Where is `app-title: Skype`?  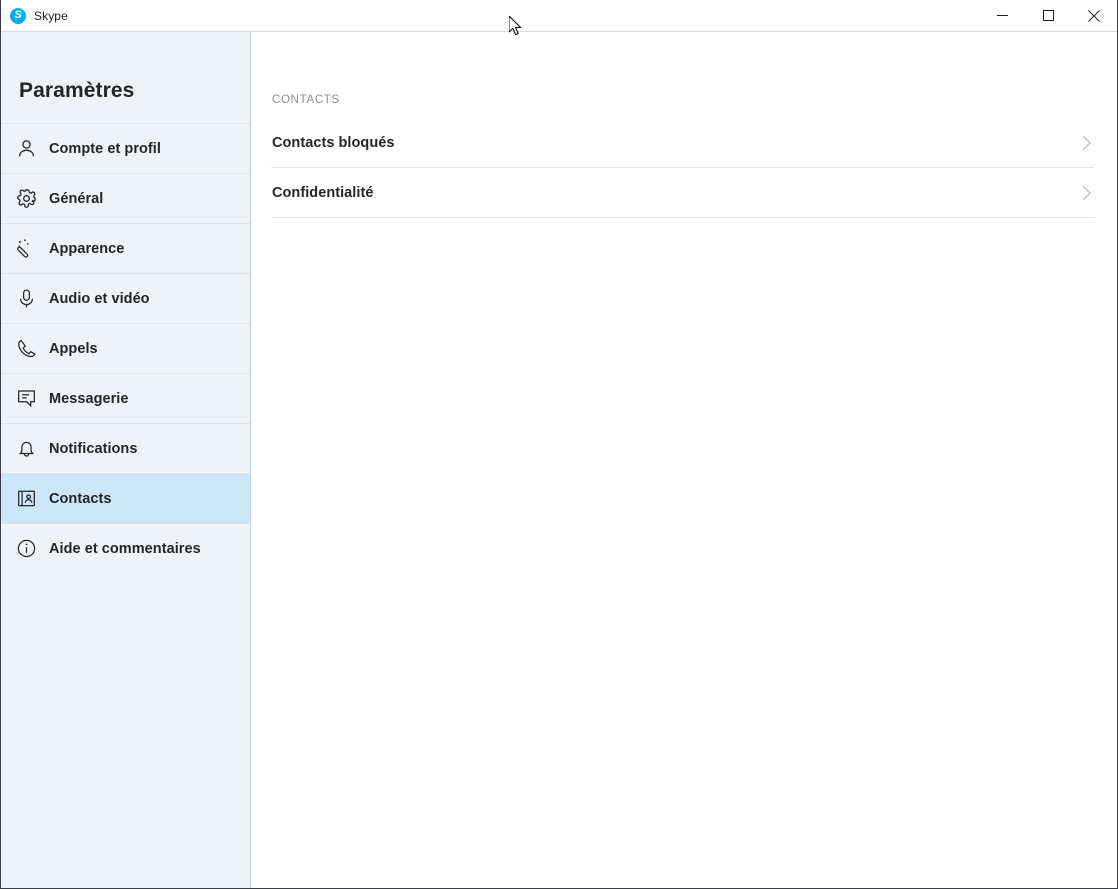 app-title: Skype is located at coordinates (51, 15).